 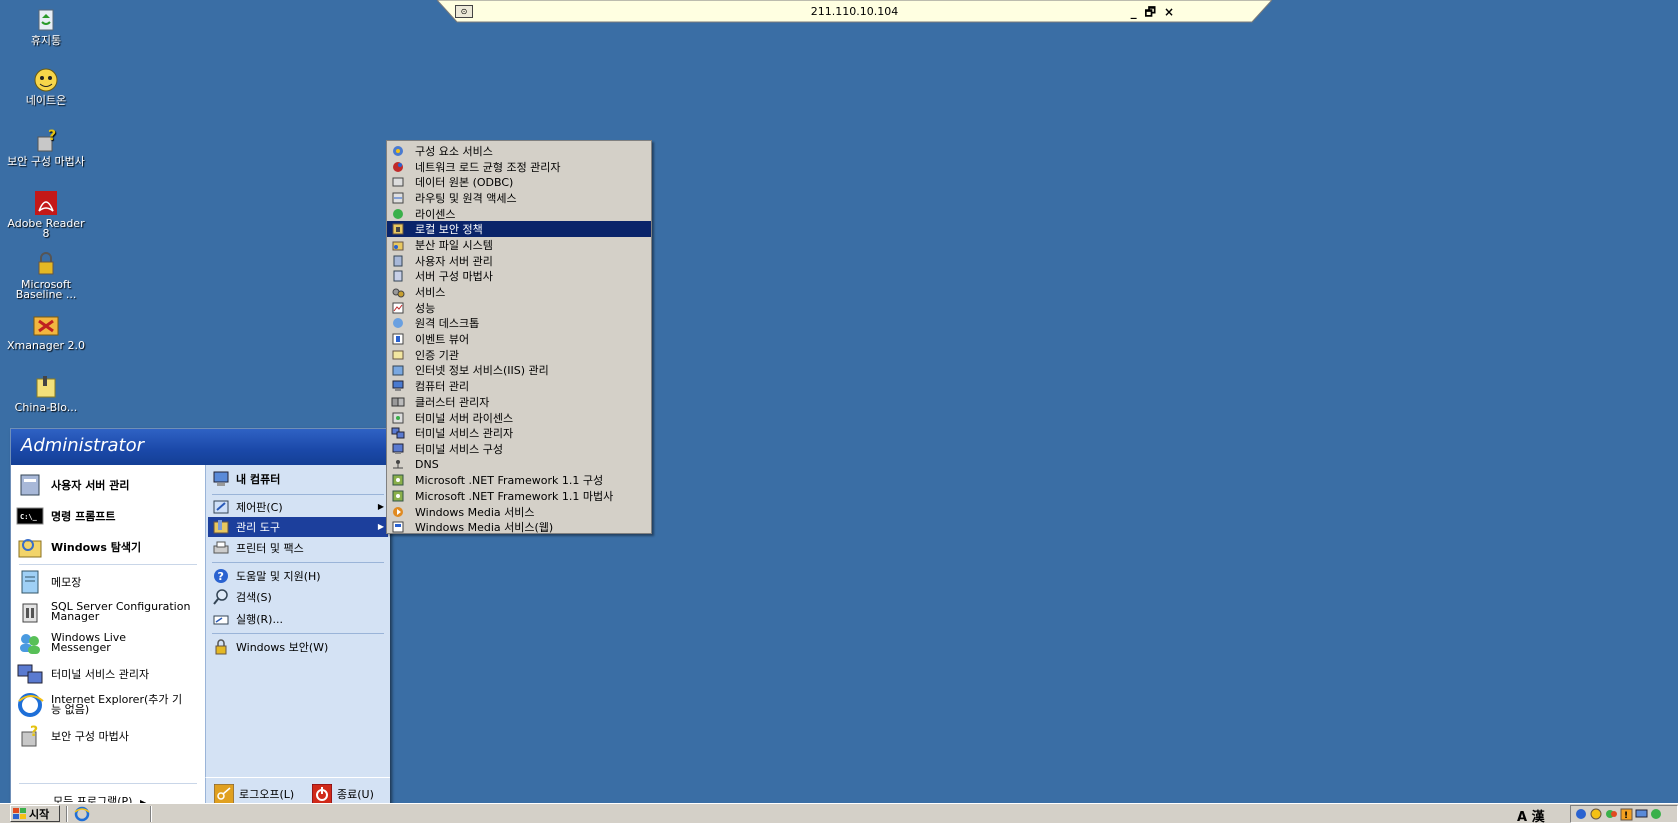 What do you see at coordinates (108, 582) in the screenshot?
I see `recent-notepad: 메모장` at bounding box center [108, 582].